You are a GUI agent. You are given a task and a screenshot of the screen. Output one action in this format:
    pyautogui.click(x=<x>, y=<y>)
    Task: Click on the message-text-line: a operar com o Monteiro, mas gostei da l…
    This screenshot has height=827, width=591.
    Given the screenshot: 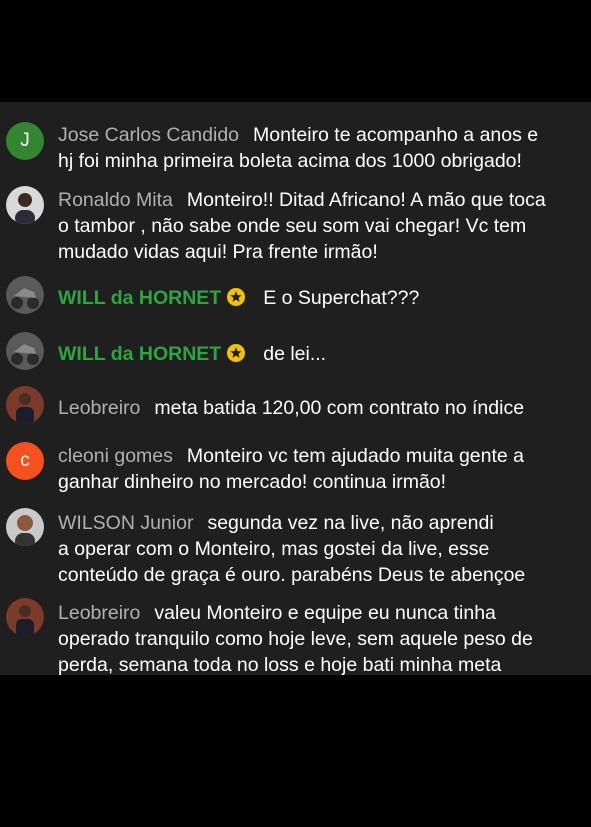 What is the action you would take?
    pyautogui.click(x=274, y=549)
    